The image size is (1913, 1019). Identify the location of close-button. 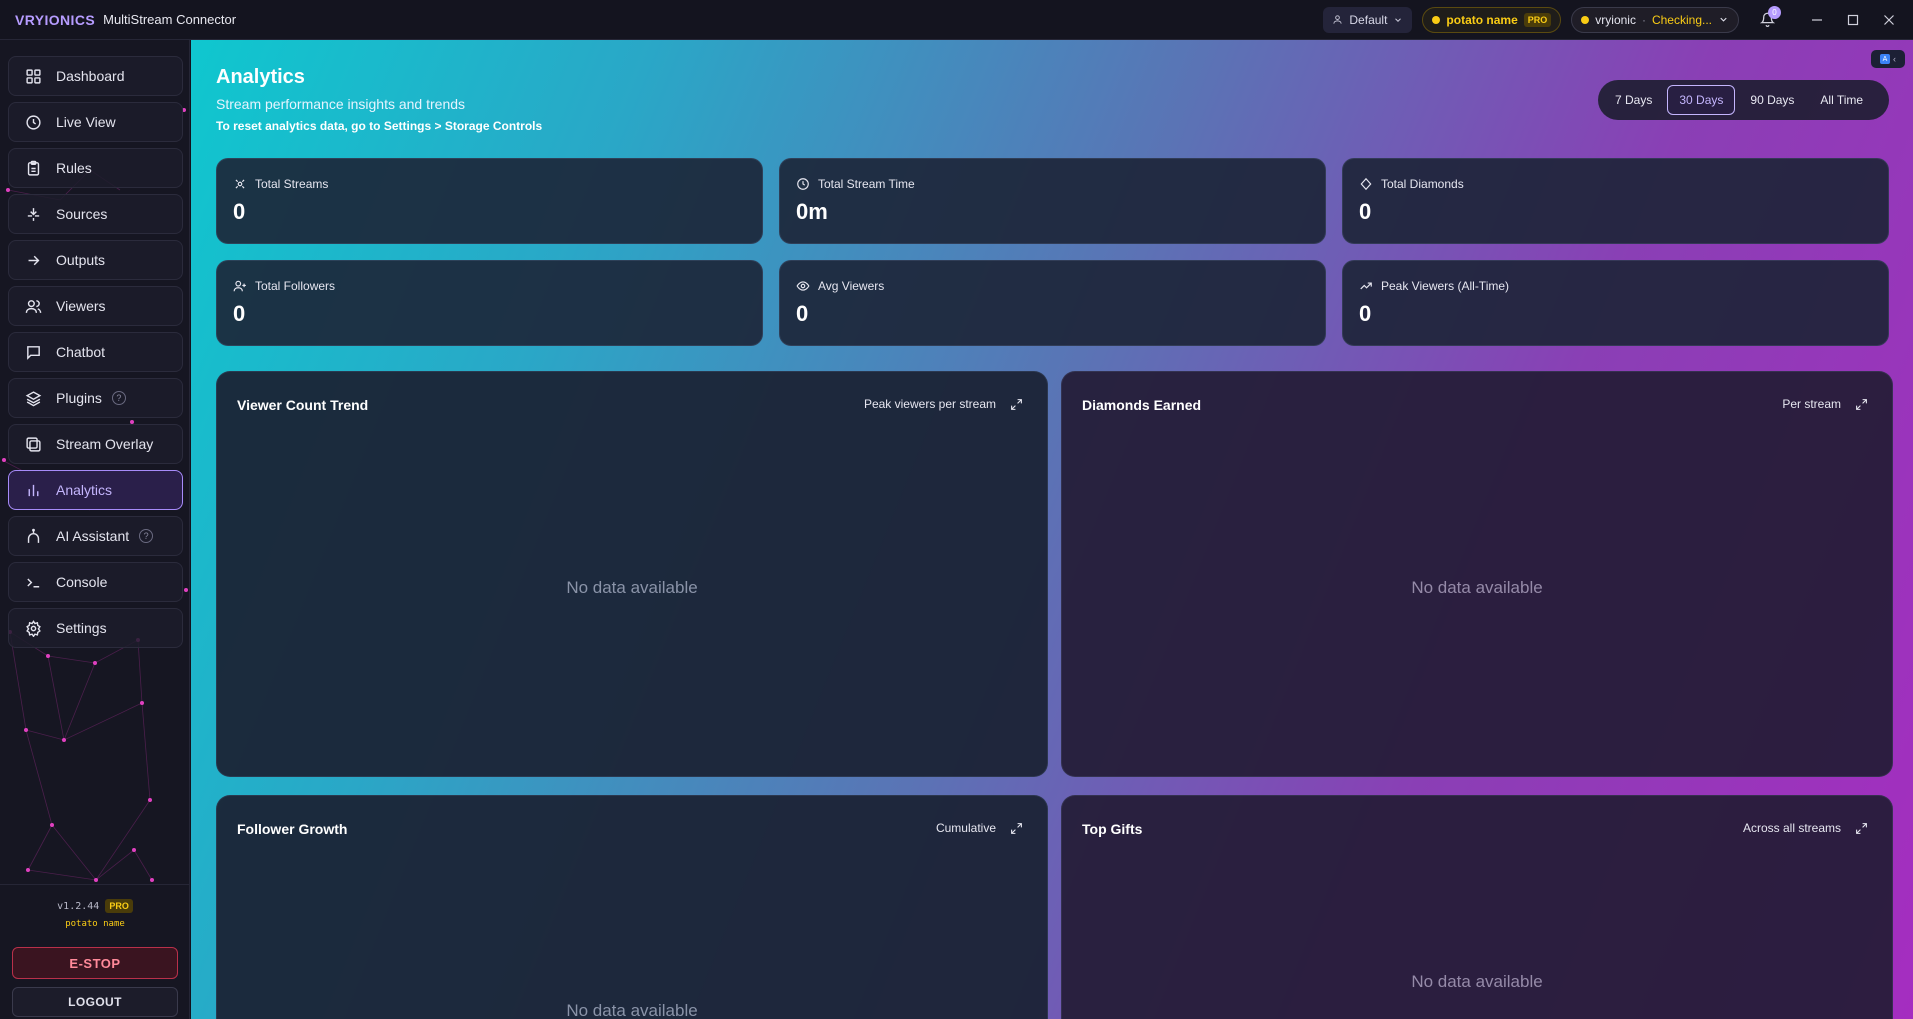
(1889, 20).